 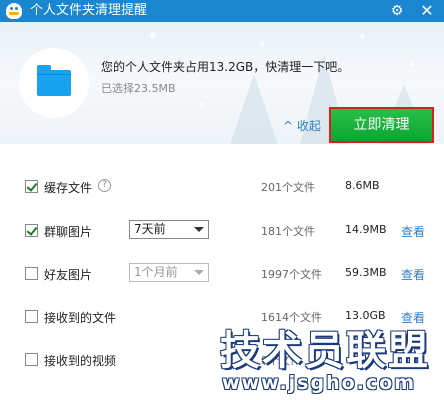 What do you see at coordinates (225, 67) in the screenshot?
I see `storage-message: 您的个人文件夹占用13.2GB，快清理一下吧。` at bounding box center [225, 67].